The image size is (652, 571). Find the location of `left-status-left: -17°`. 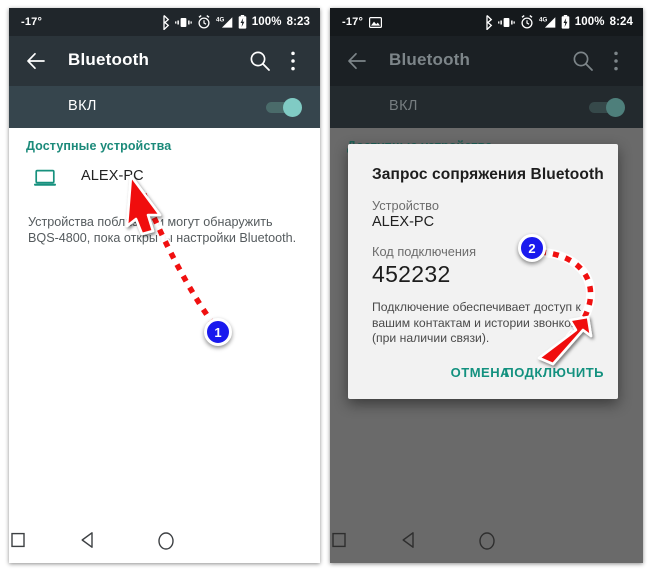

left-status-left: -17° is located at coordinates (31, 22).